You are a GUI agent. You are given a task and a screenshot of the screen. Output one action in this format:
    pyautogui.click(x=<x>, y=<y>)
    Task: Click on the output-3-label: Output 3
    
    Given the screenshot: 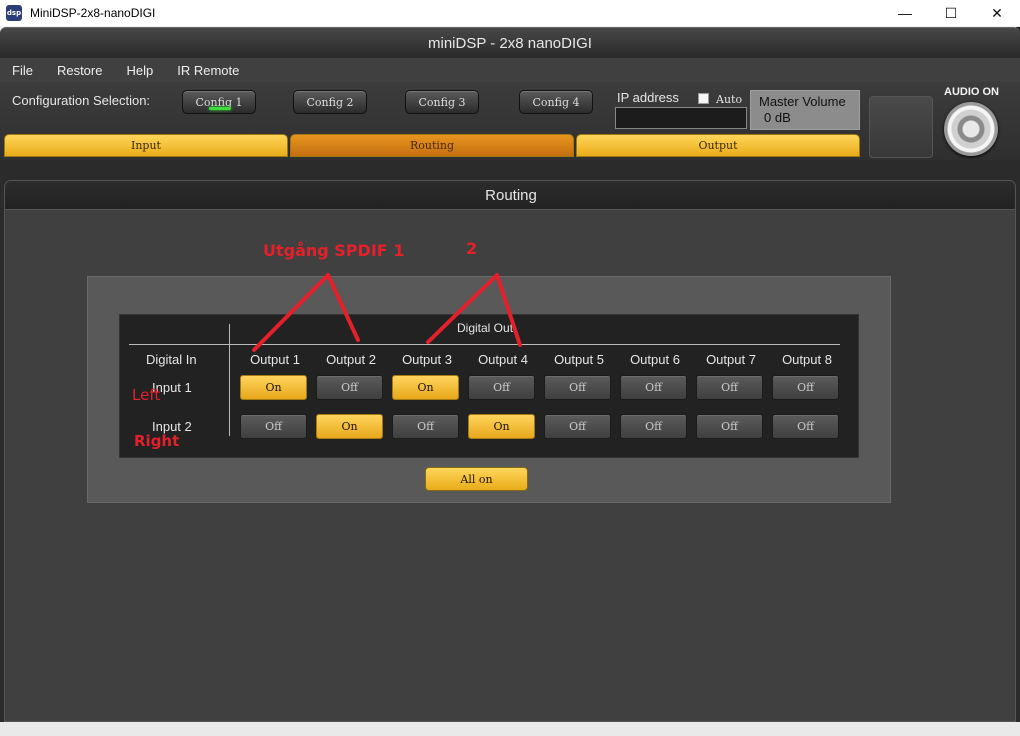 What is the action you would take?
    pyautogui.click(x=427, y=359)
    